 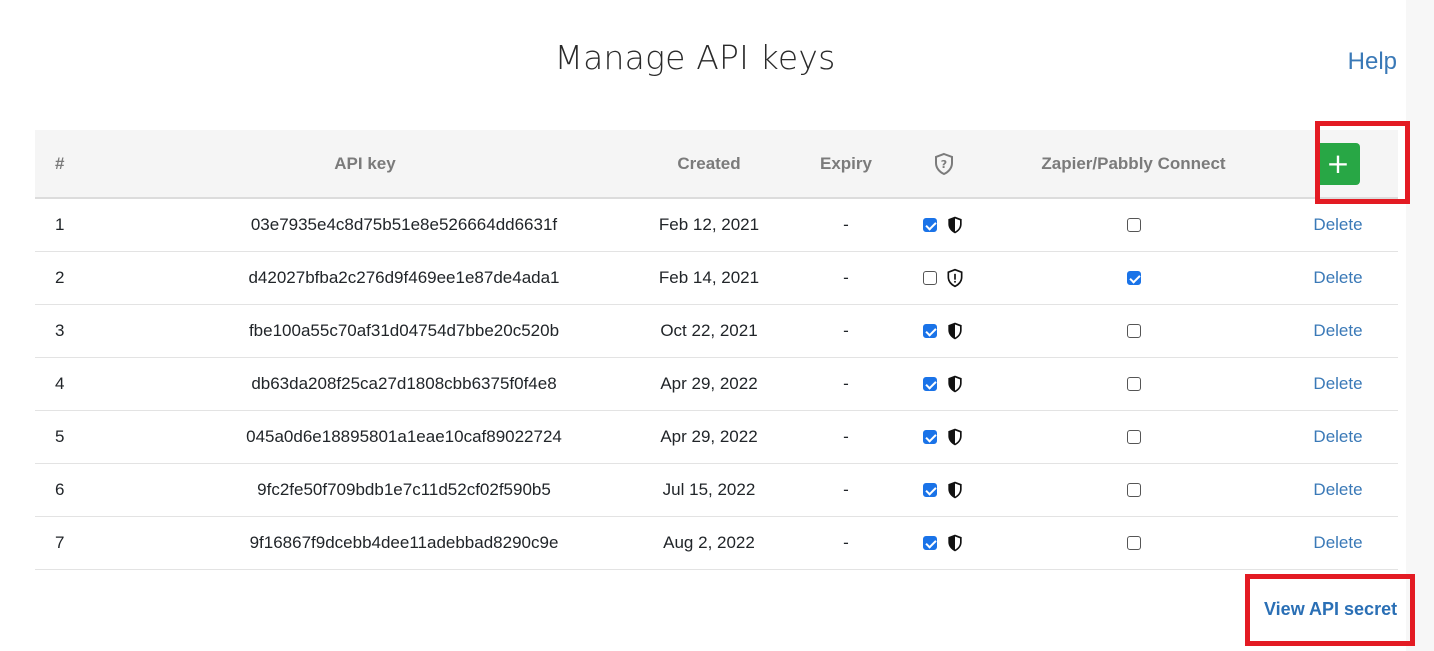 I want to click on api-key-value: 045a0d6e18895801a1eae10caf89022724, so click(x=404, y=436).